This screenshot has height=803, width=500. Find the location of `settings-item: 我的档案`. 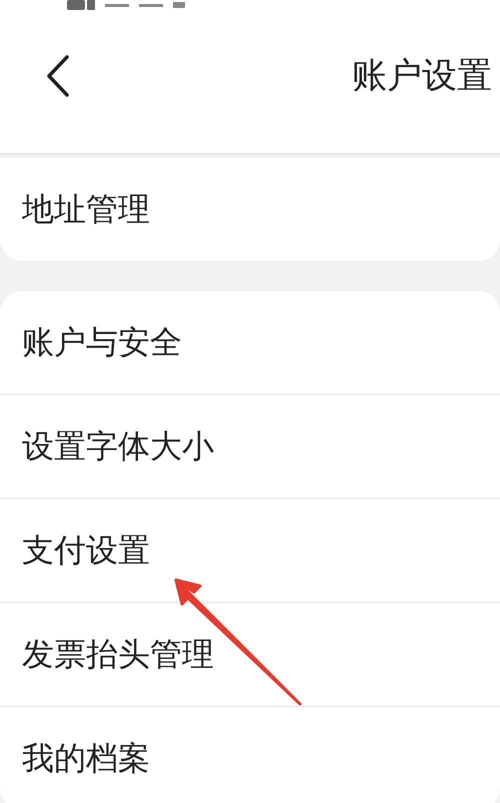

settings-item: 我的档案 is located at coordinates (250, 754).